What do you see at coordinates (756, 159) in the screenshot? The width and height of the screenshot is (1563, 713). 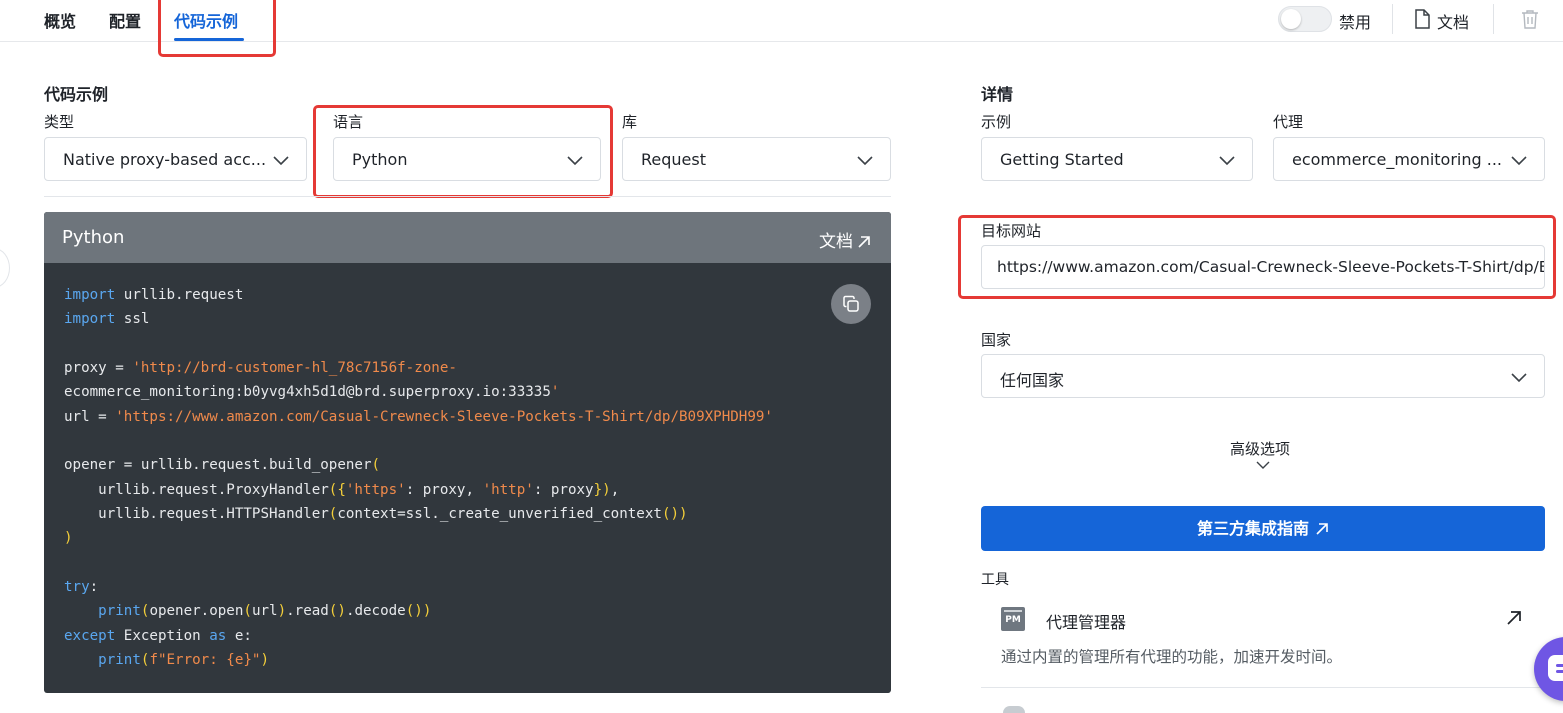 I see `library-select: Request` at bounding box center [756, 159].